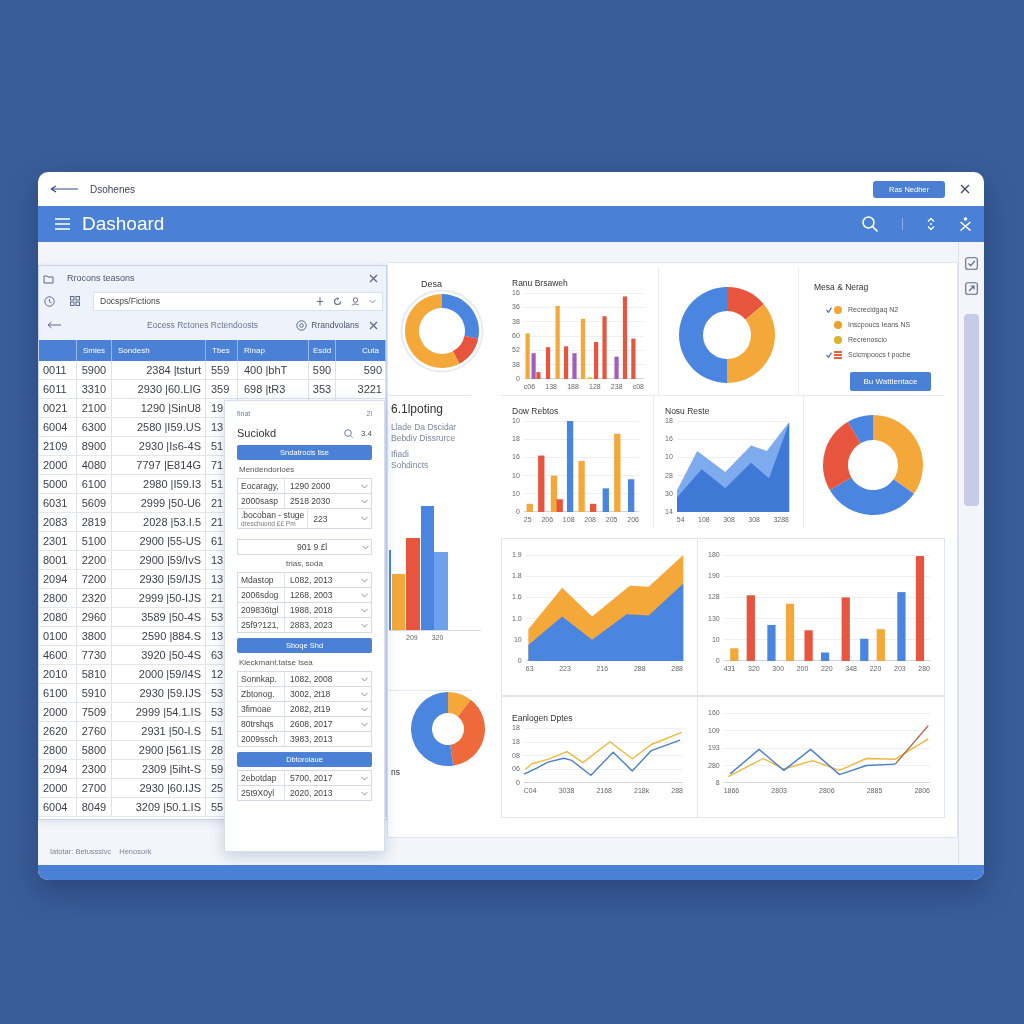  What do you see at coordinates (304, 595) in the screenshot?
I see `select-field: 2006sdog 1268, 2003` at bounding box center [304, 595].